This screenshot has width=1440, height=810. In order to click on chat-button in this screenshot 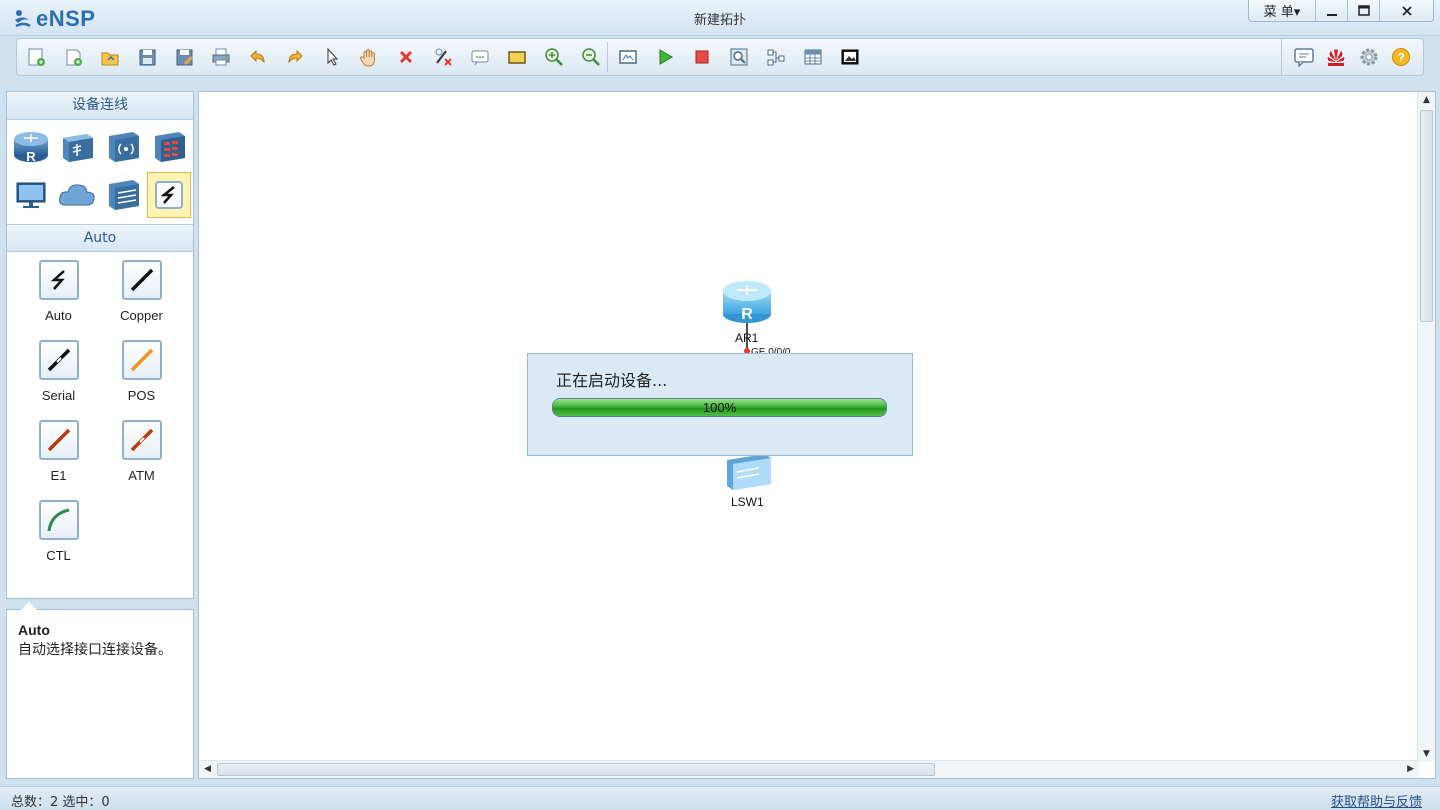, I will do `click(1304, 57)`.